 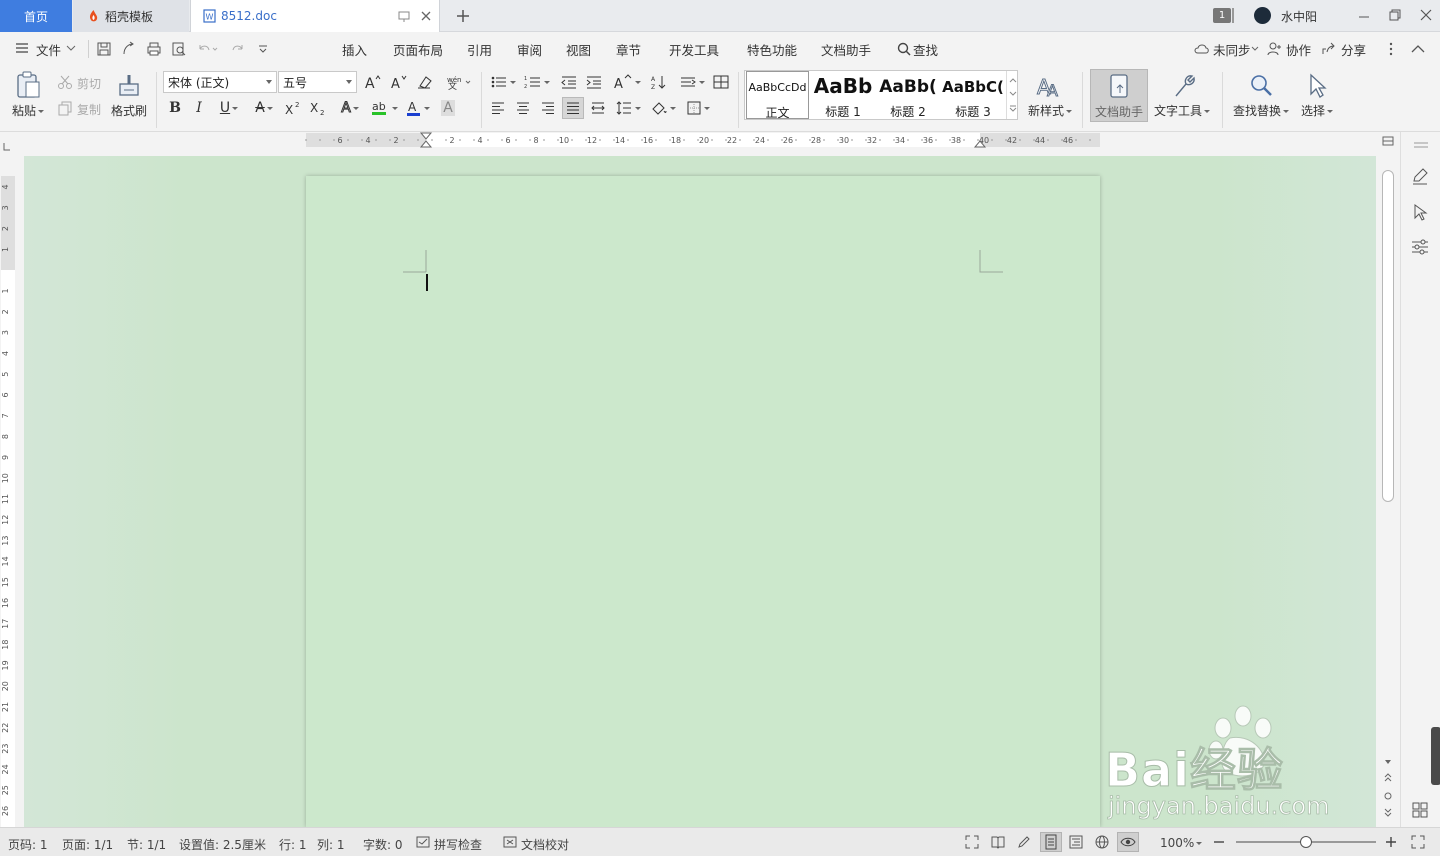 I want to click on menu-item-doc-assistant: 文档助手, so click(x=846, y=49).